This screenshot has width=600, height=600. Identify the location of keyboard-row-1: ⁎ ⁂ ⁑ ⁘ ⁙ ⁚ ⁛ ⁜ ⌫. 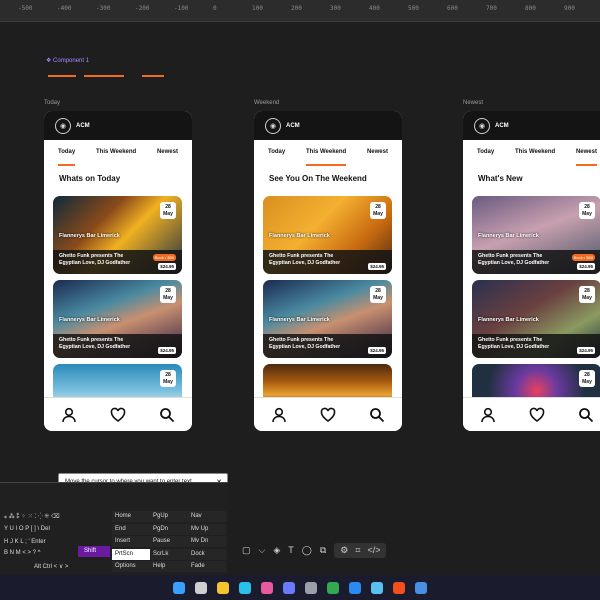
(32, 516).